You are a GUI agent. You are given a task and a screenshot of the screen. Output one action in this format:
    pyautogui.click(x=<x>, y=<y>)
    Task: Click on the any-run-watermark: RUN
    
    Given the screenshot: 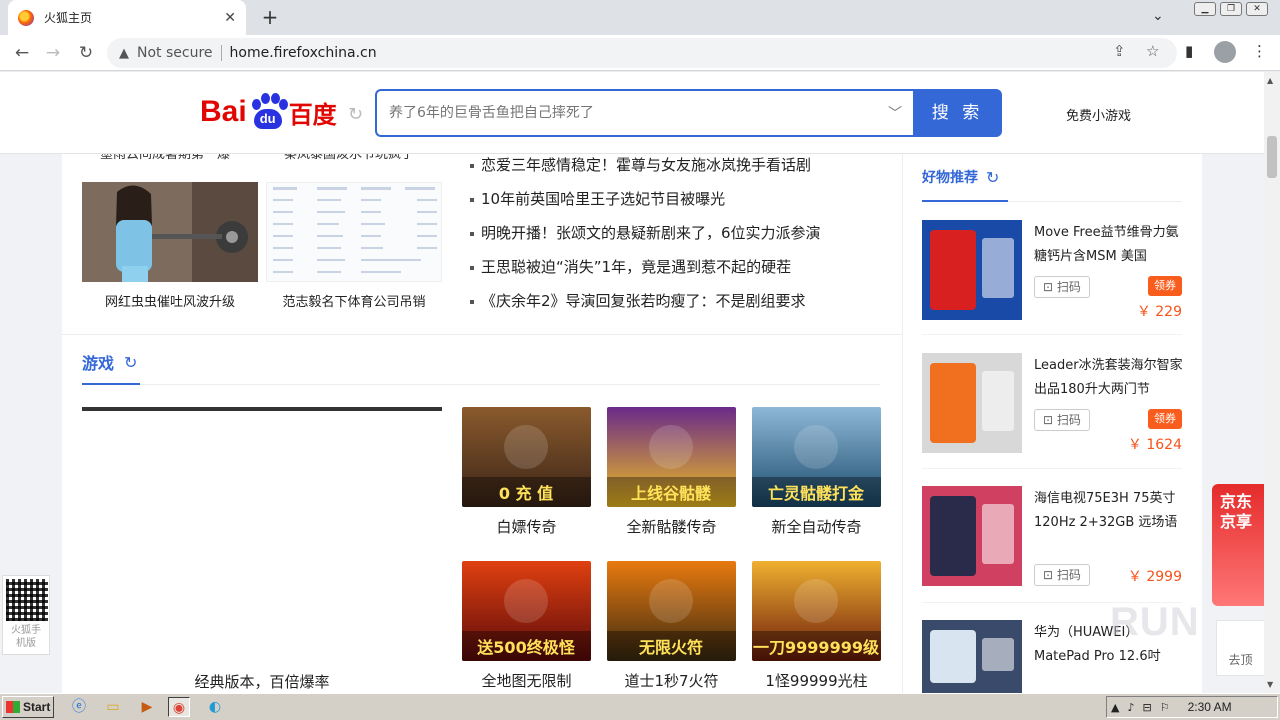 What is the action you would take?
    pyautogui.click(x=1155, y=622)
    